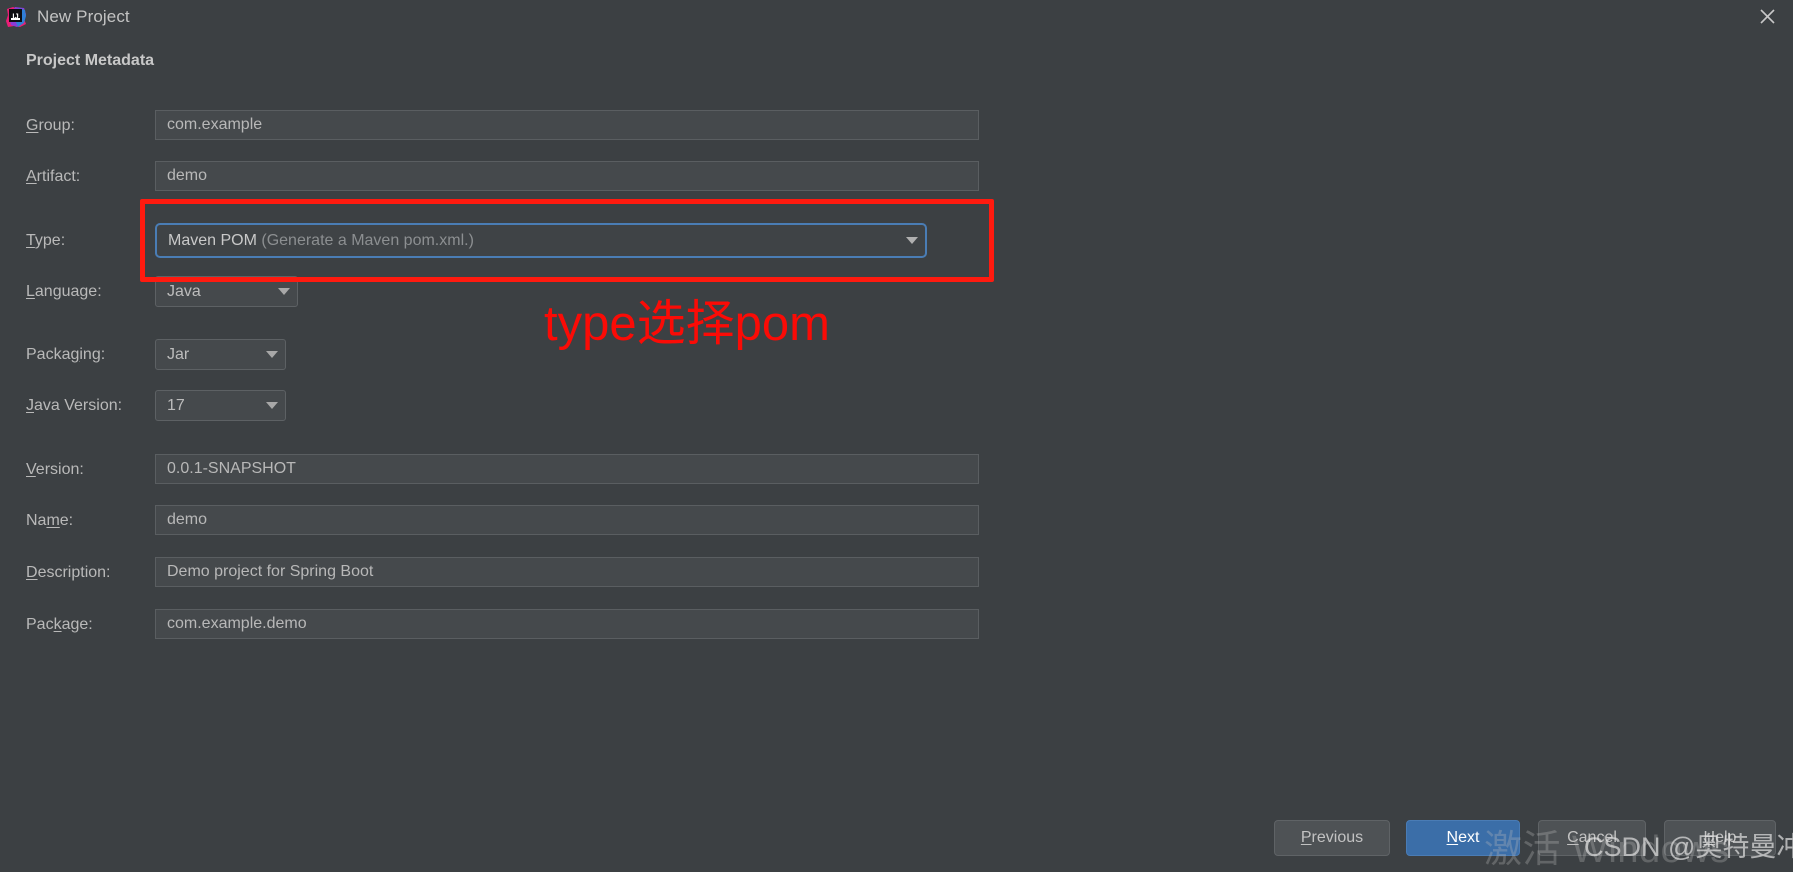 This screenshot has width=1793, height=872. Describe the element at coordinates (567, 572) in the screenshot. I see `description-input` at that location.